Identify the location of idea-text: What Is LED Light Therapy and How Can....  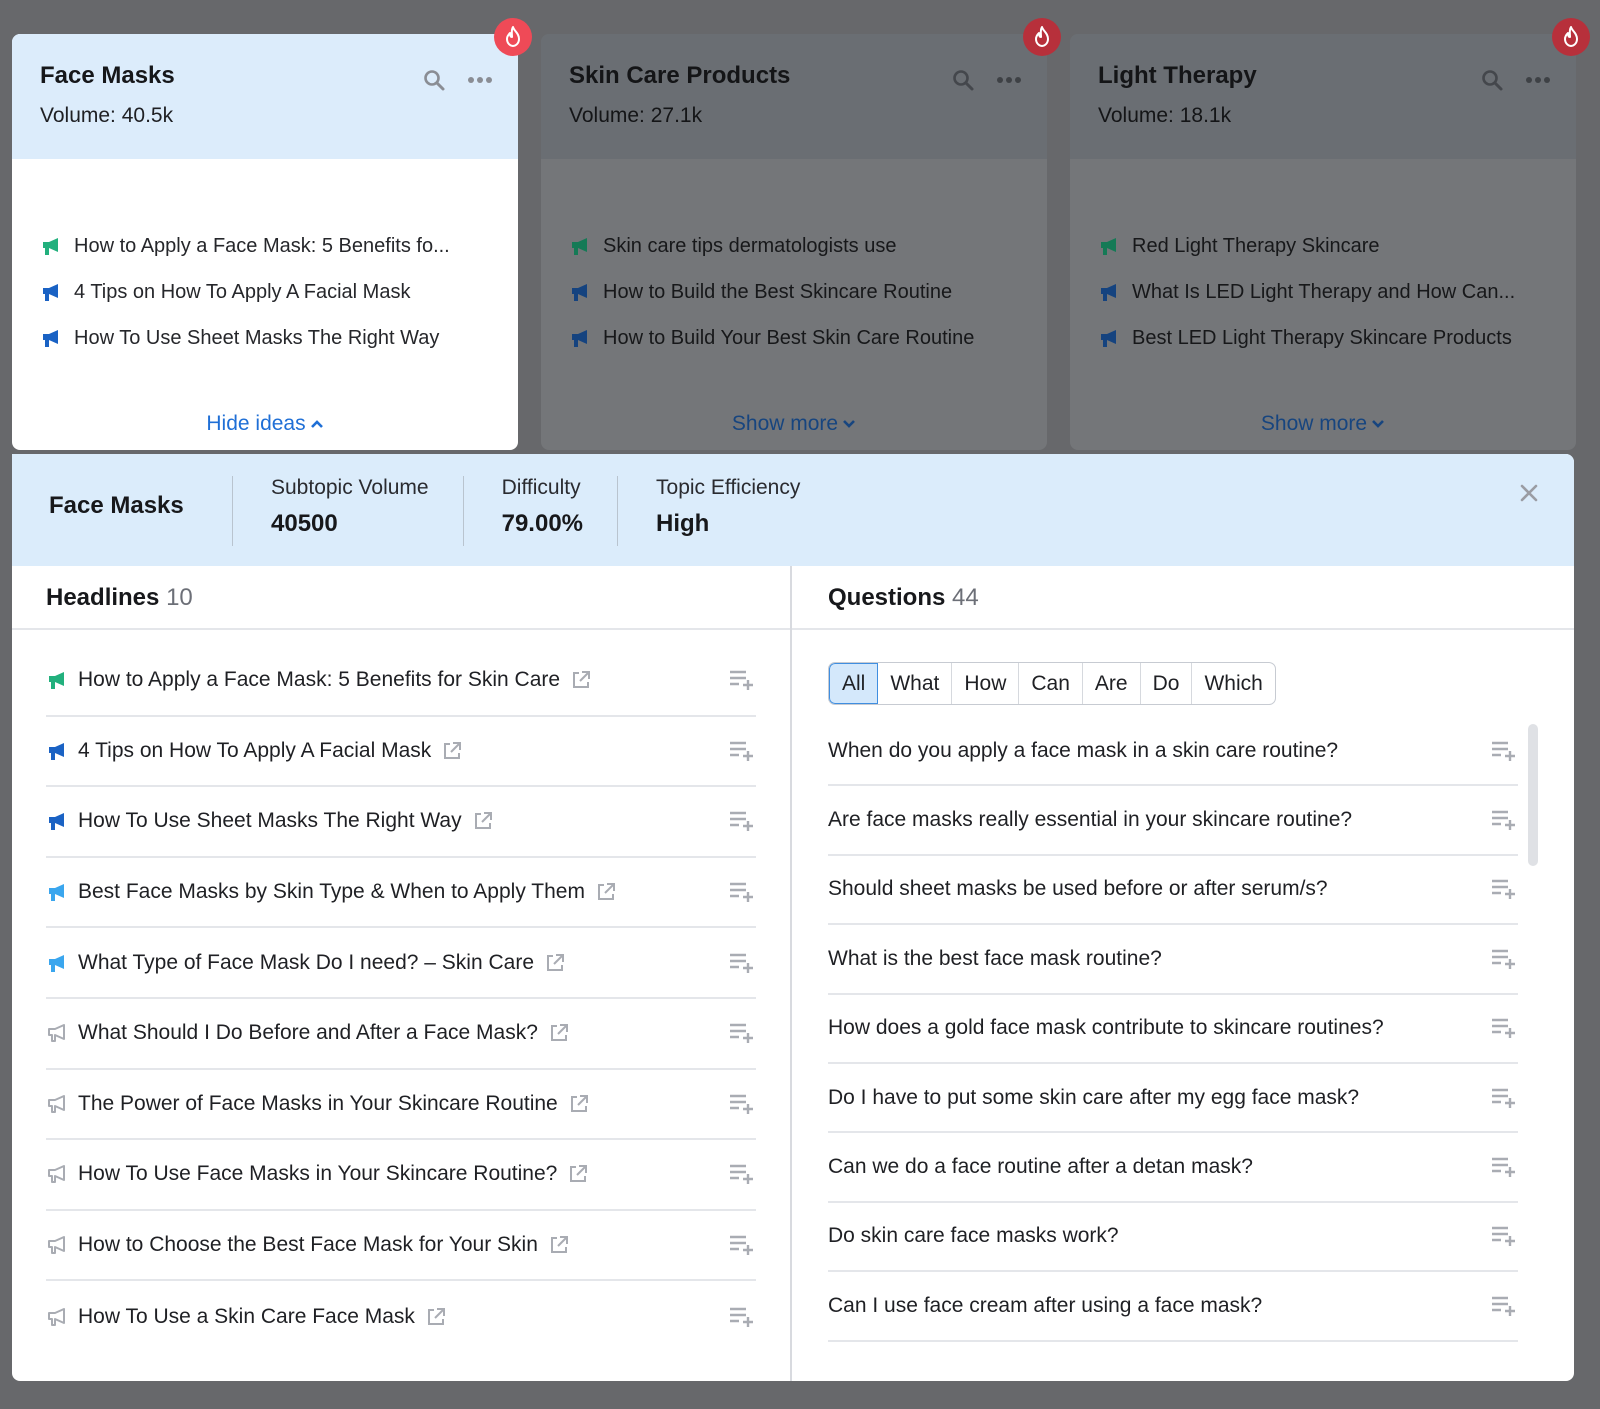
(1324, 291).